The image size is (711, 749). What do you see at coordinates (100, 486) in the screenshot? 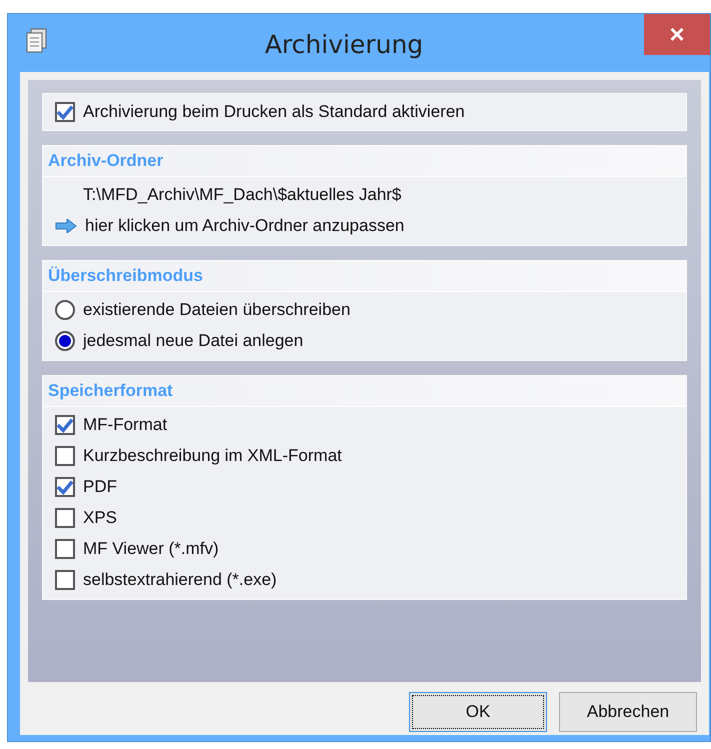
I see `checkbox-label: PDF` at bounding box center [100, 486].